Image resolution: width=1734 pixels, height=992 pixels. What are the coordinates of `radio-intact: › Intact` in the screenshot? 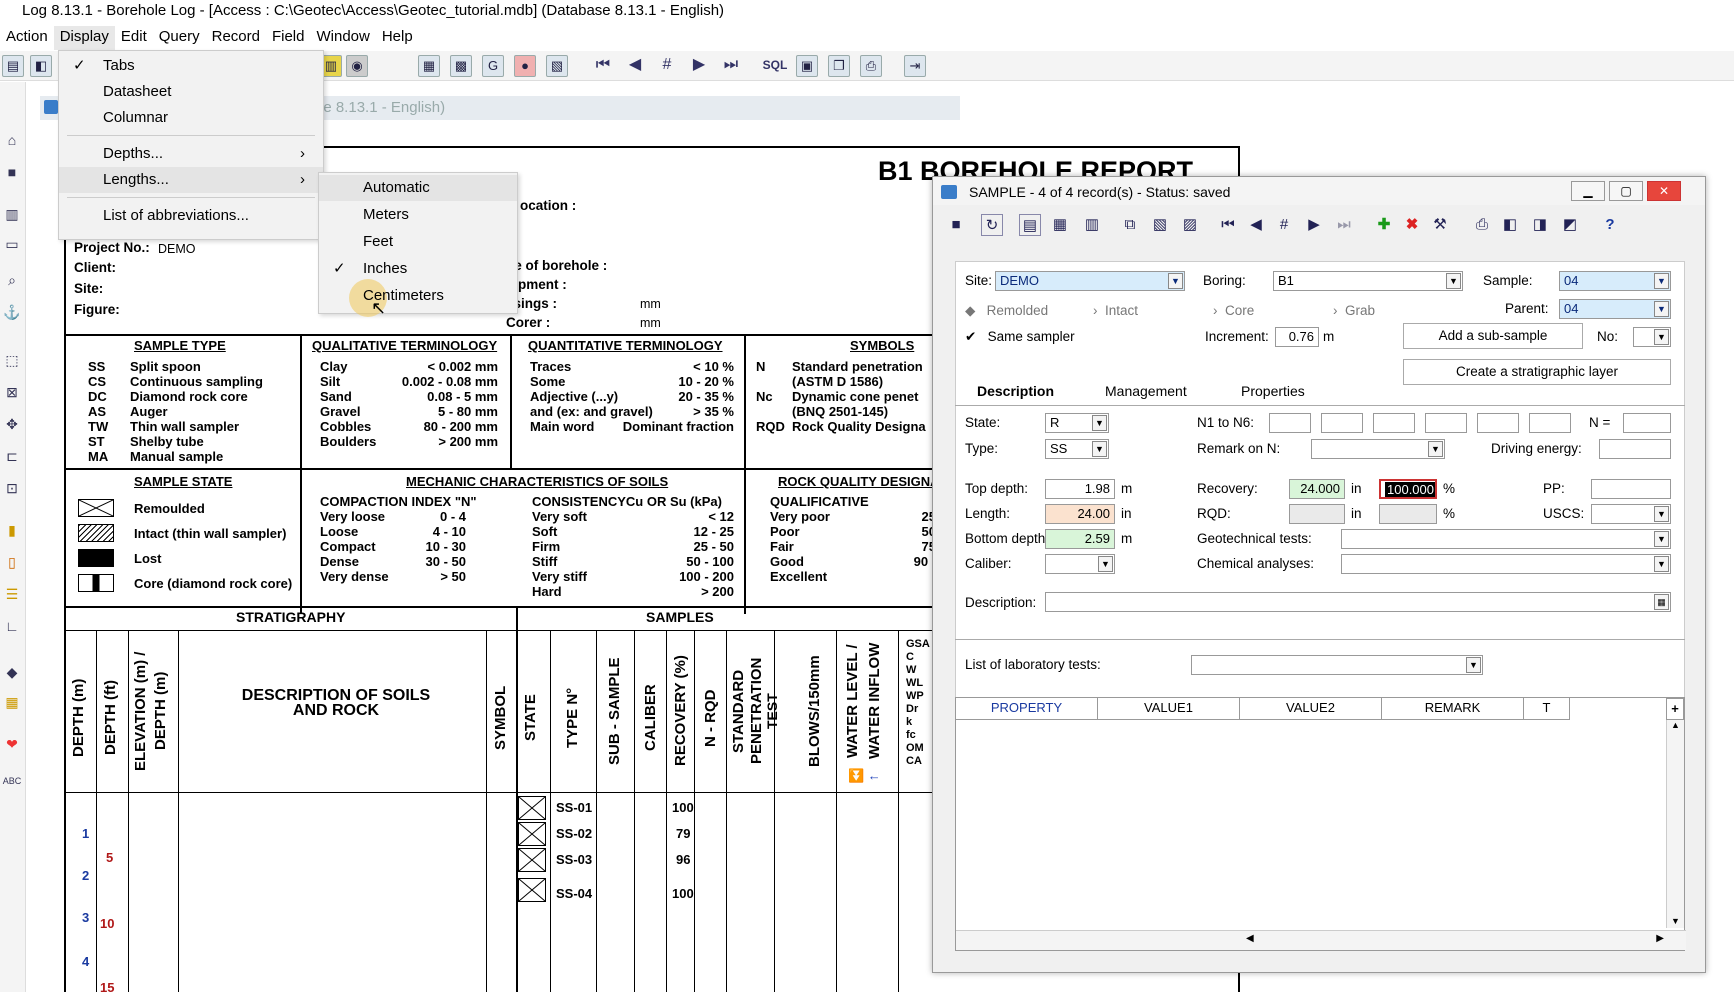 It's located at (1115, 310).